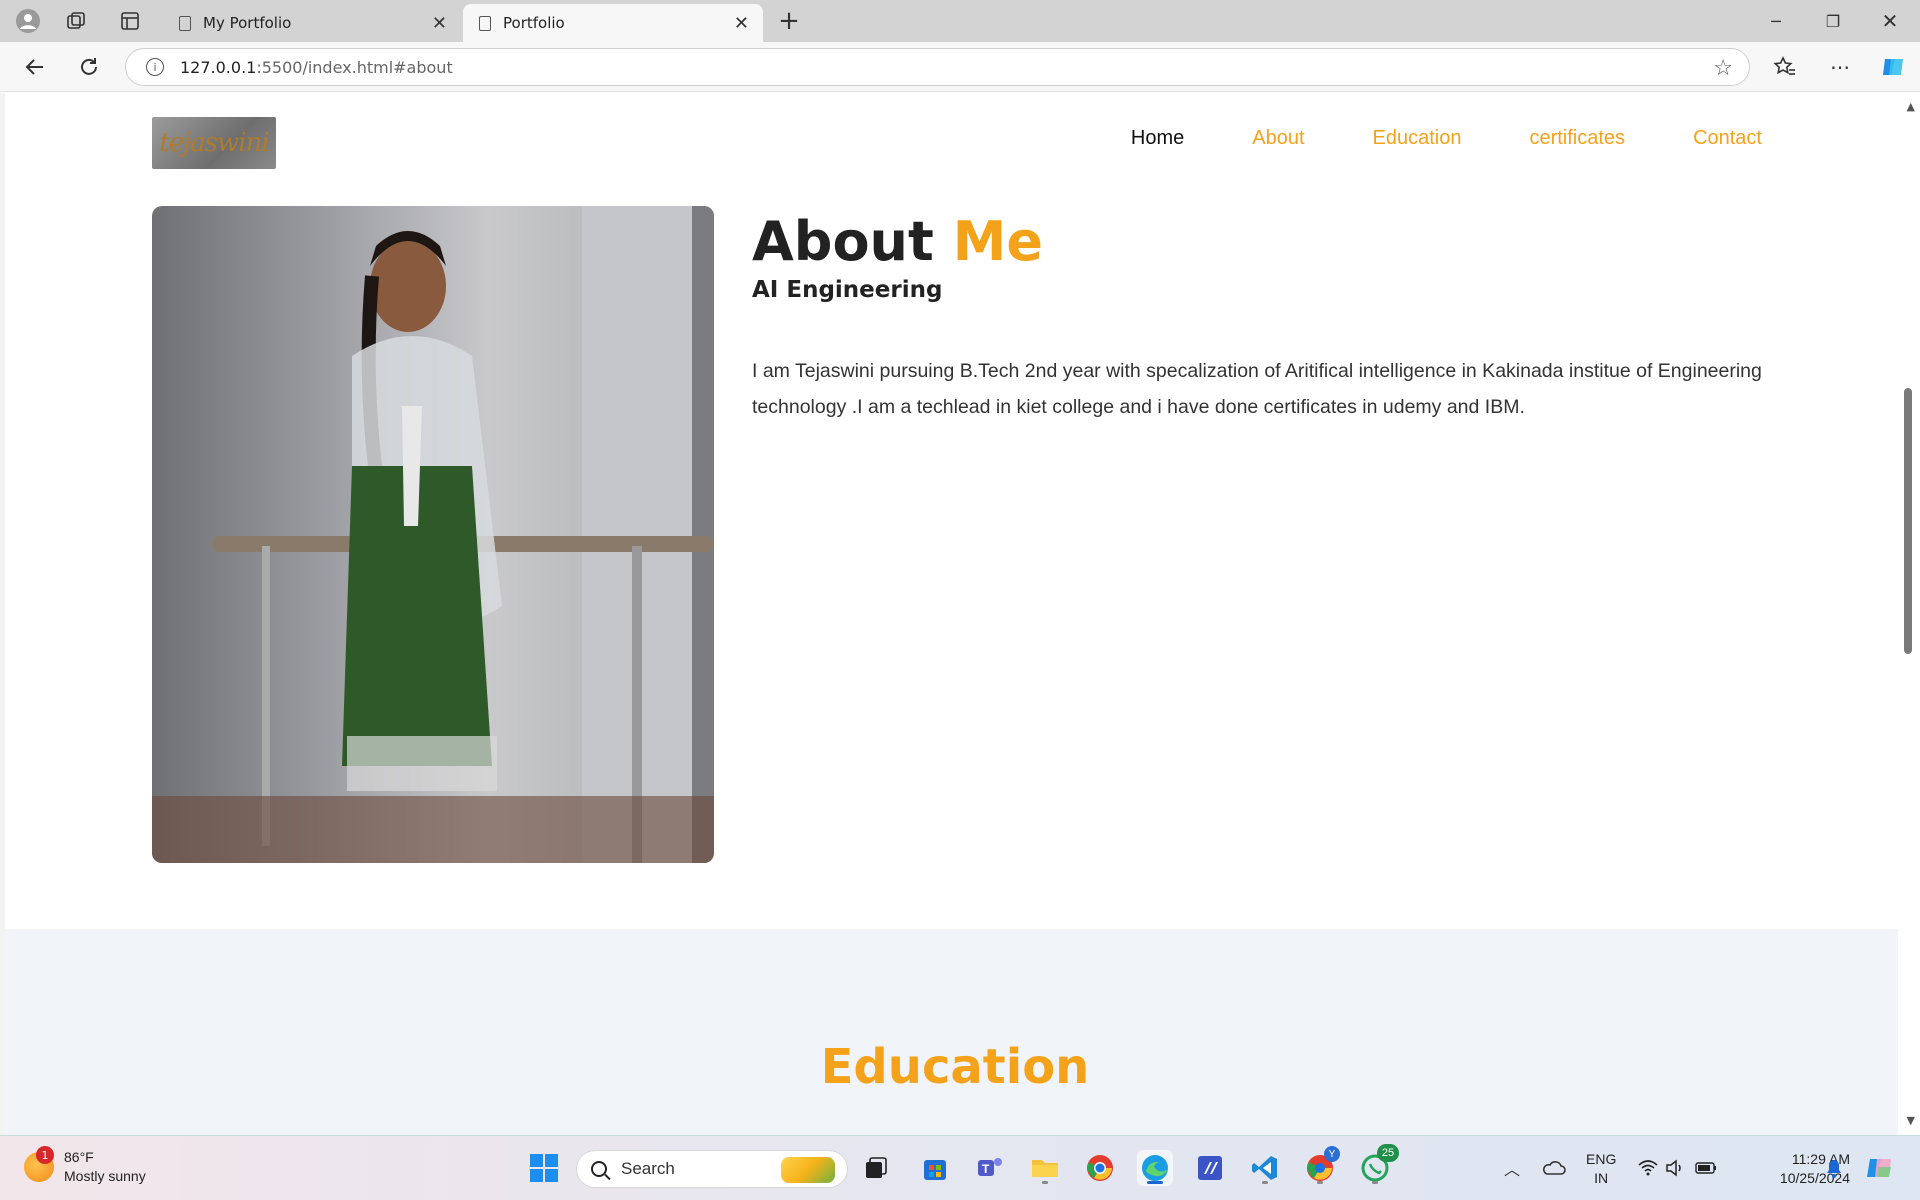 The height and width of the screenshot is (1200, 1920). I want to click on new-tab-icon: +, so click(789, 21).